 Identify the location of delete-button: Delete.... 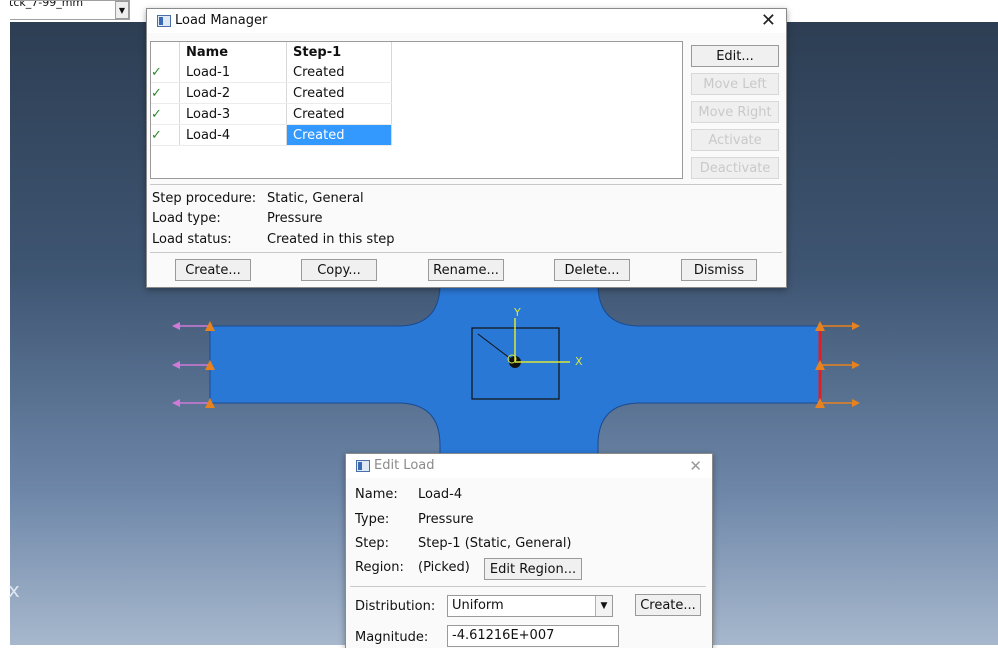
(592, 270).